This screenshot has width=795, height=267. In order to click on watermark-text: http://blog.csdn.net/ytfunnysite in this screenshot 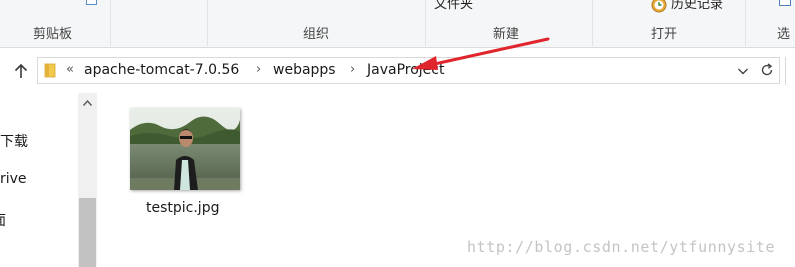, I will do `click(621, 247)`.